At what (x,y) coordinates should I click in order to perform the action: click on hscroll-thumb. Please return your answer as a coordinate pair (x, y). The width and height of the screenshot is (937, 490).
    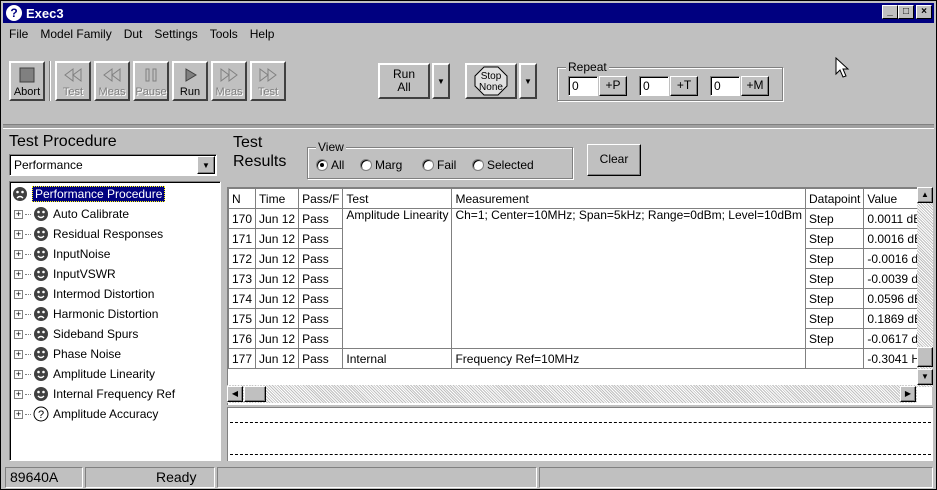
    Looking at the image, I should click on (255, 394).